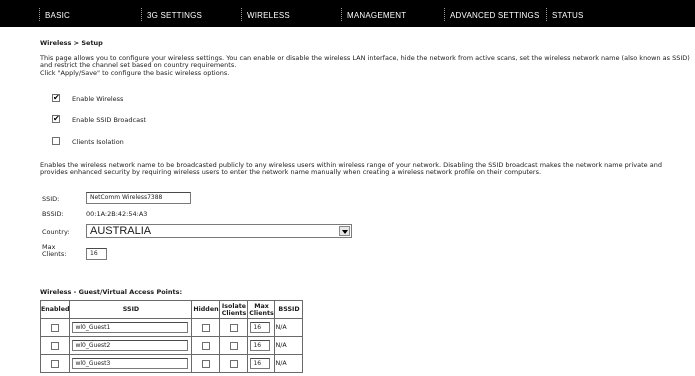  I want to click on guest3-hidden-checkbox, so click(205, 363).